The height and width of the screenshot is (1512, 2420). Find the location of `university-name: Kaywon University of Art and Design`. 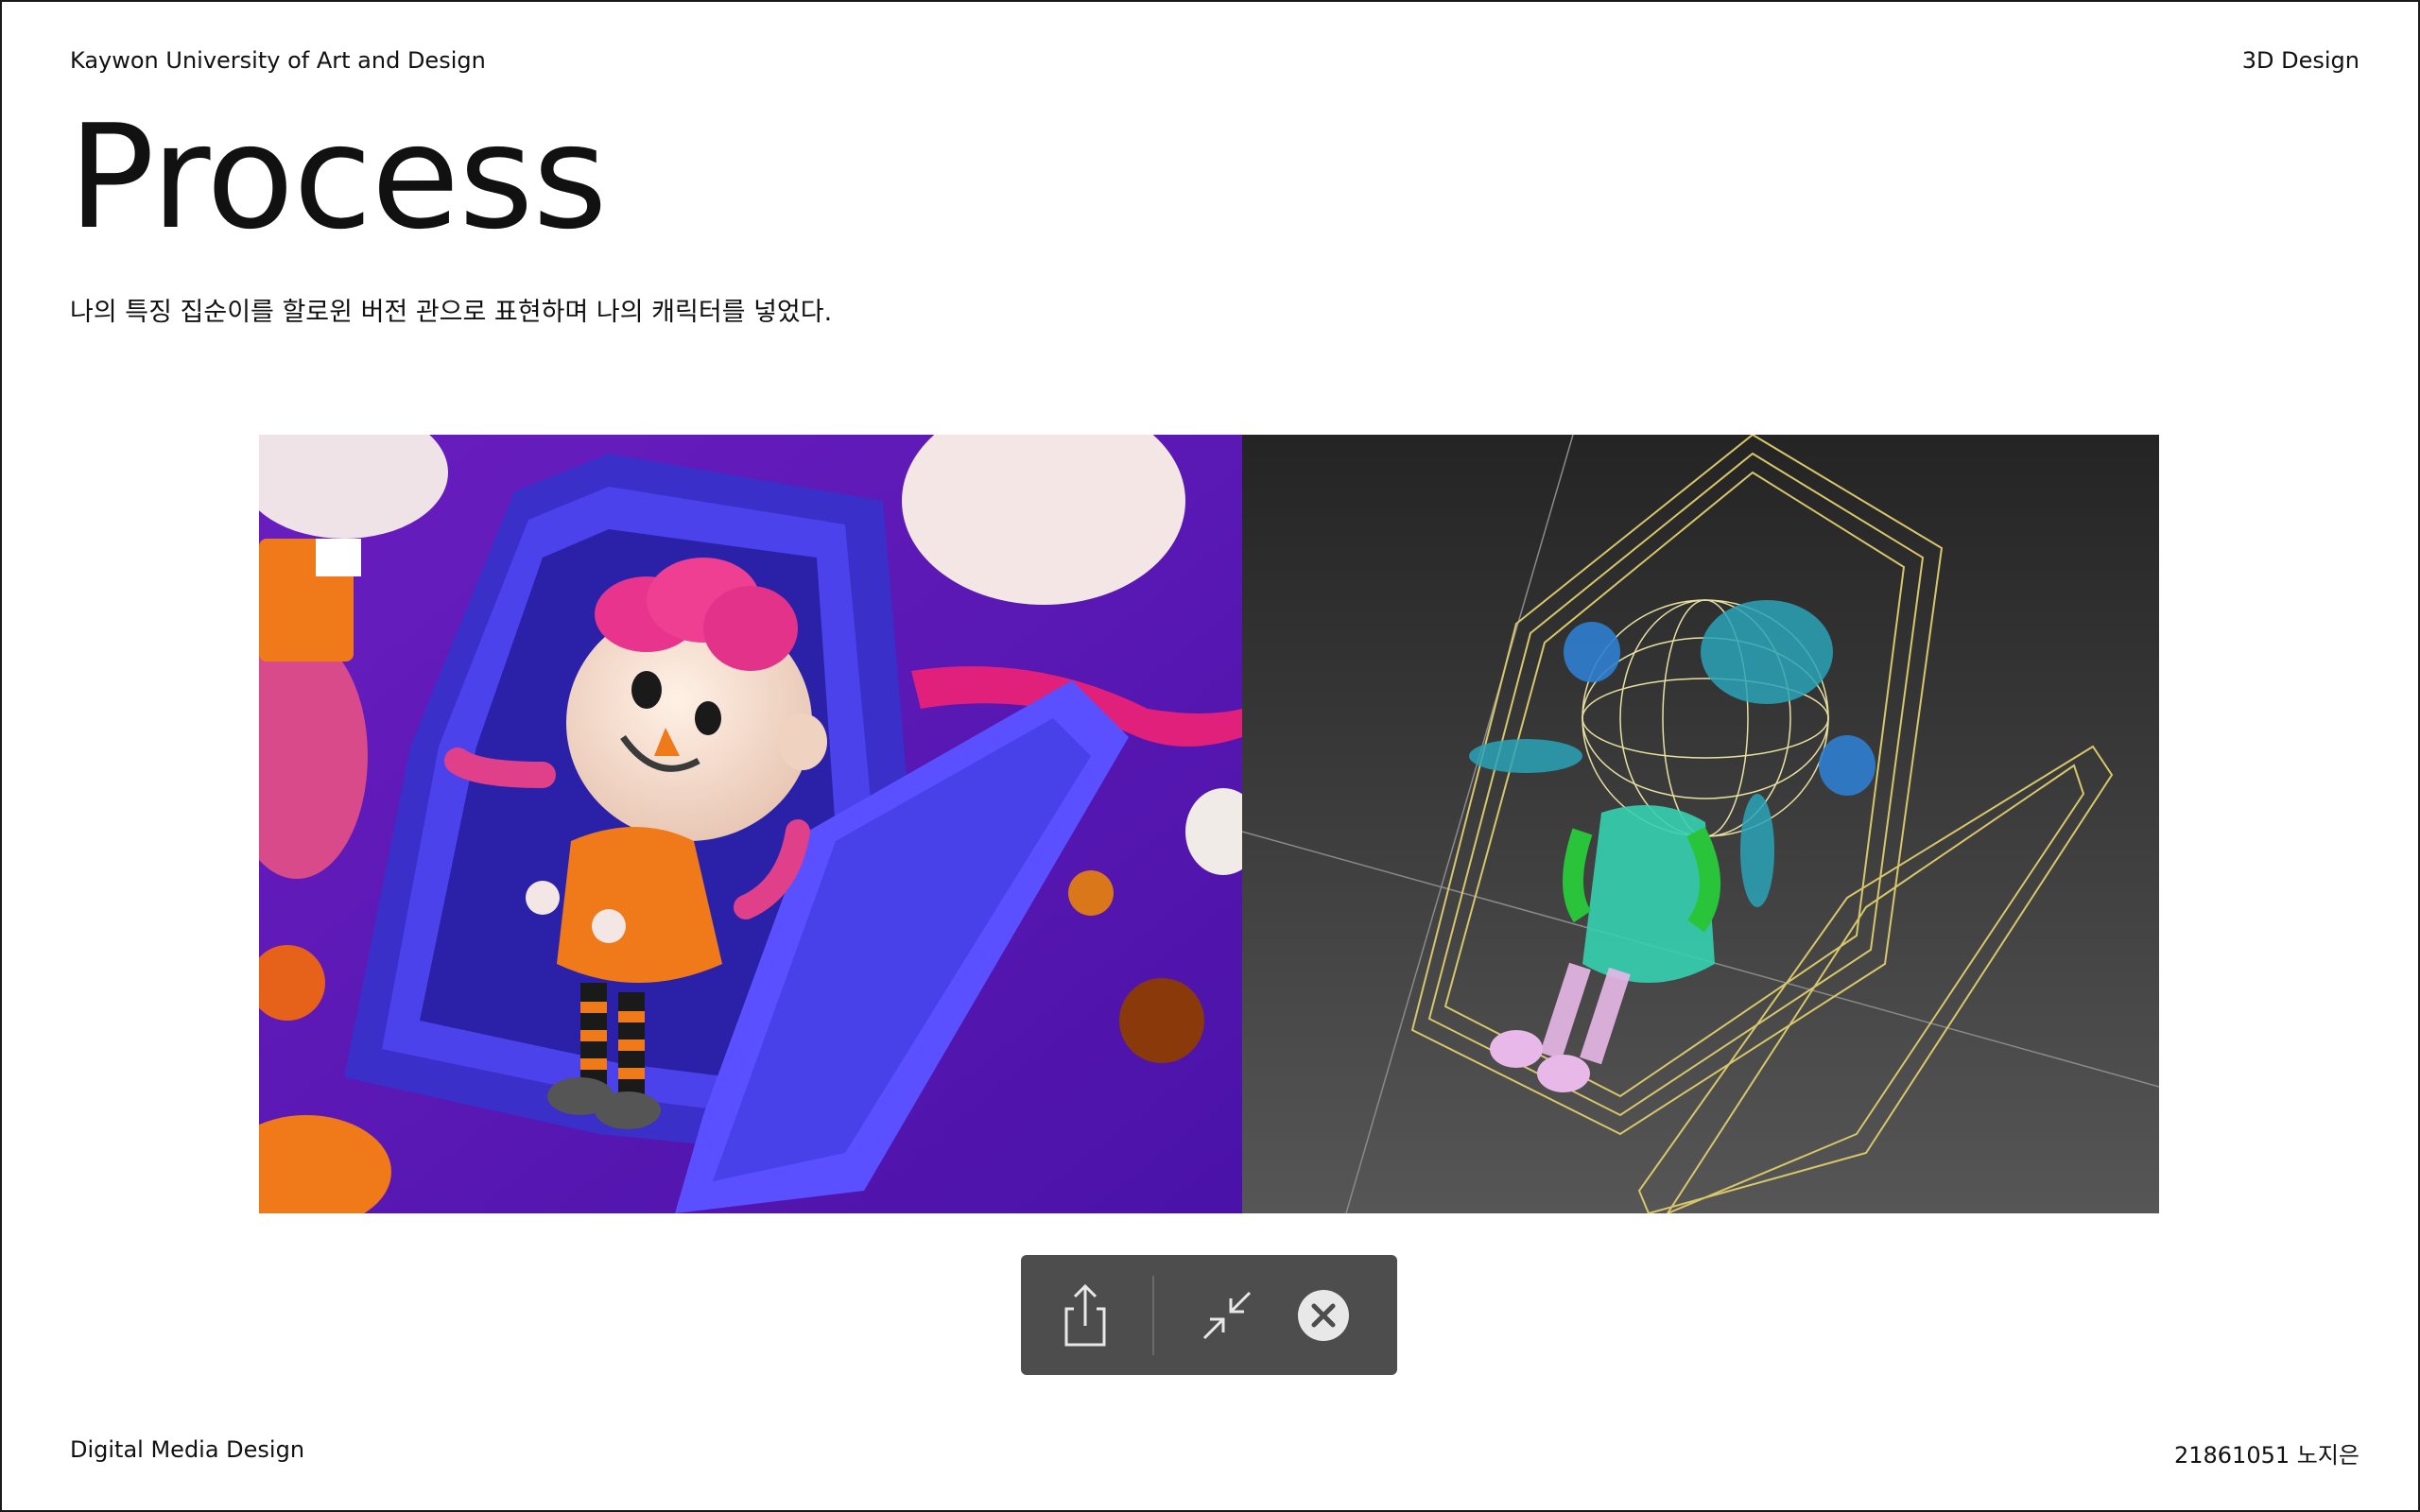

university-name: Kaywon University of Art and Design is located at coordinates (278, 60).